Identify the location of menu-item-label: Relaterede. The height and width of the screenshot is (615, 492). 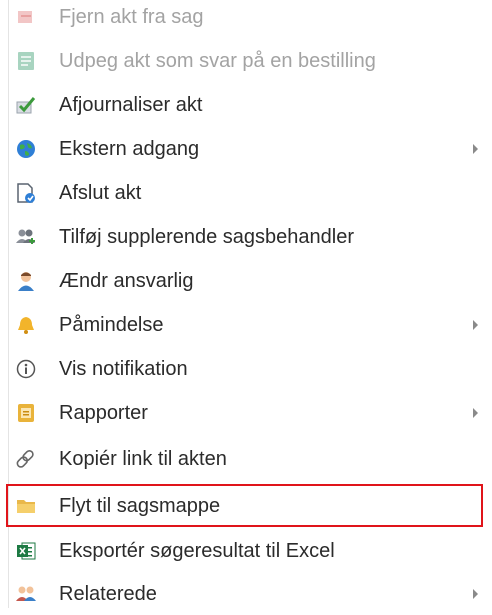
(108, 594).